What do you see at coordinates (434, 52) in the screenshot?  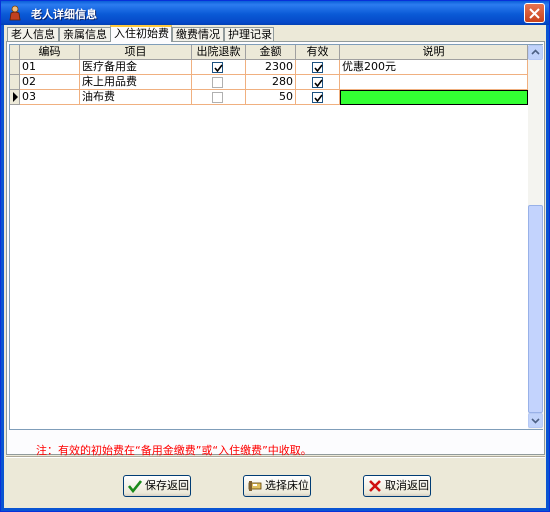 I see `column-header-description: 说明` at bounding box center [434, 52].